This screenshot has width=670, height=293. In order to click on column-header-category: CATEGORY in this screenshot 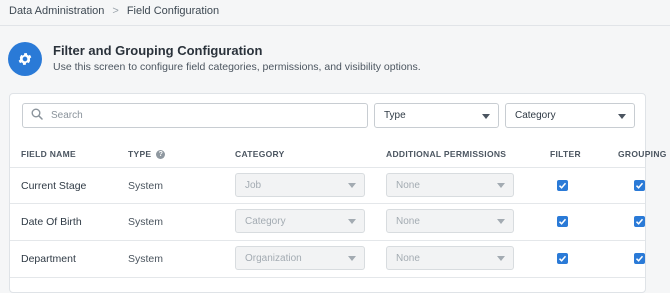, I will do `click(260, 154)`.